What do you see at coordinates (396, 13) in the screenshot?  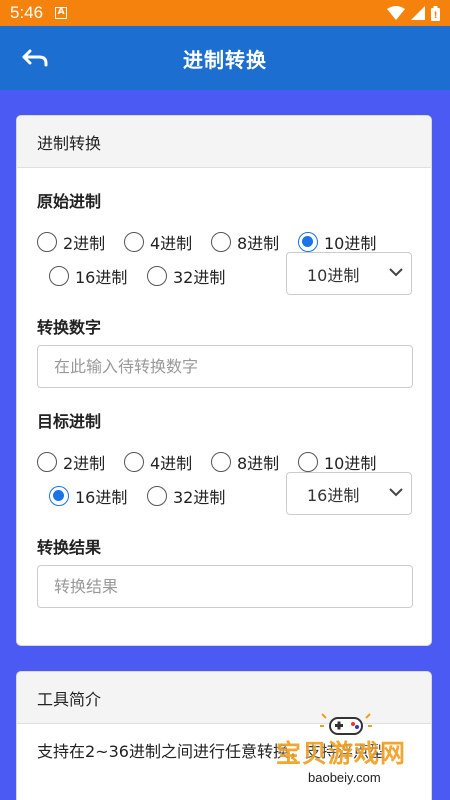 I see `wifi-icon` at bounding box center [396, 13].